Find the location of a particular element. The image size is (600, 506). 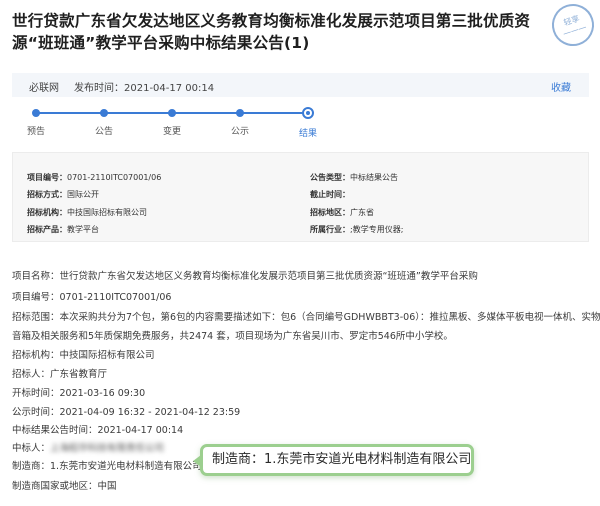

info-deadline: 截止时间： is located at coordinates (330, 194).